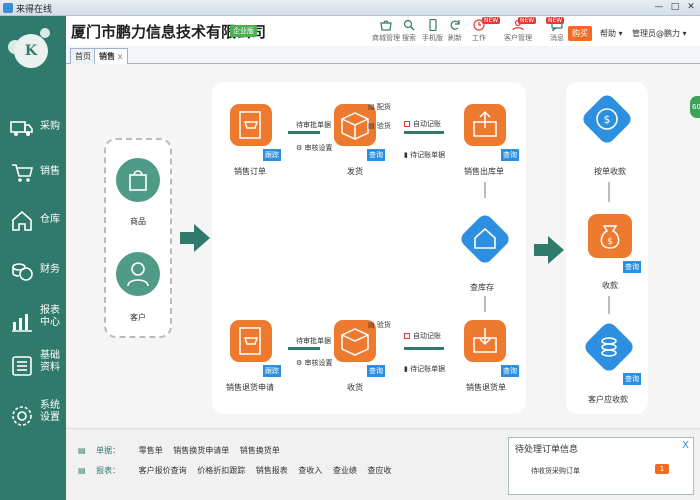  Describe the element at coordinates (675, 7) in the screenshot. I see `maximize-button: □` at that location.